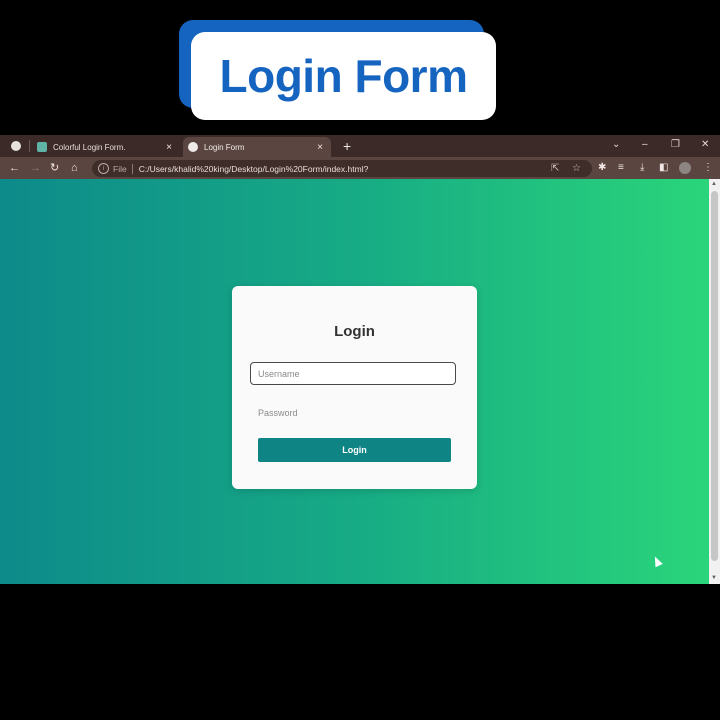 The height and width of the screenshot is (720, 720). Describe the element at coordinates (685, 168) in the screenshot. I see `avatar` at that location.